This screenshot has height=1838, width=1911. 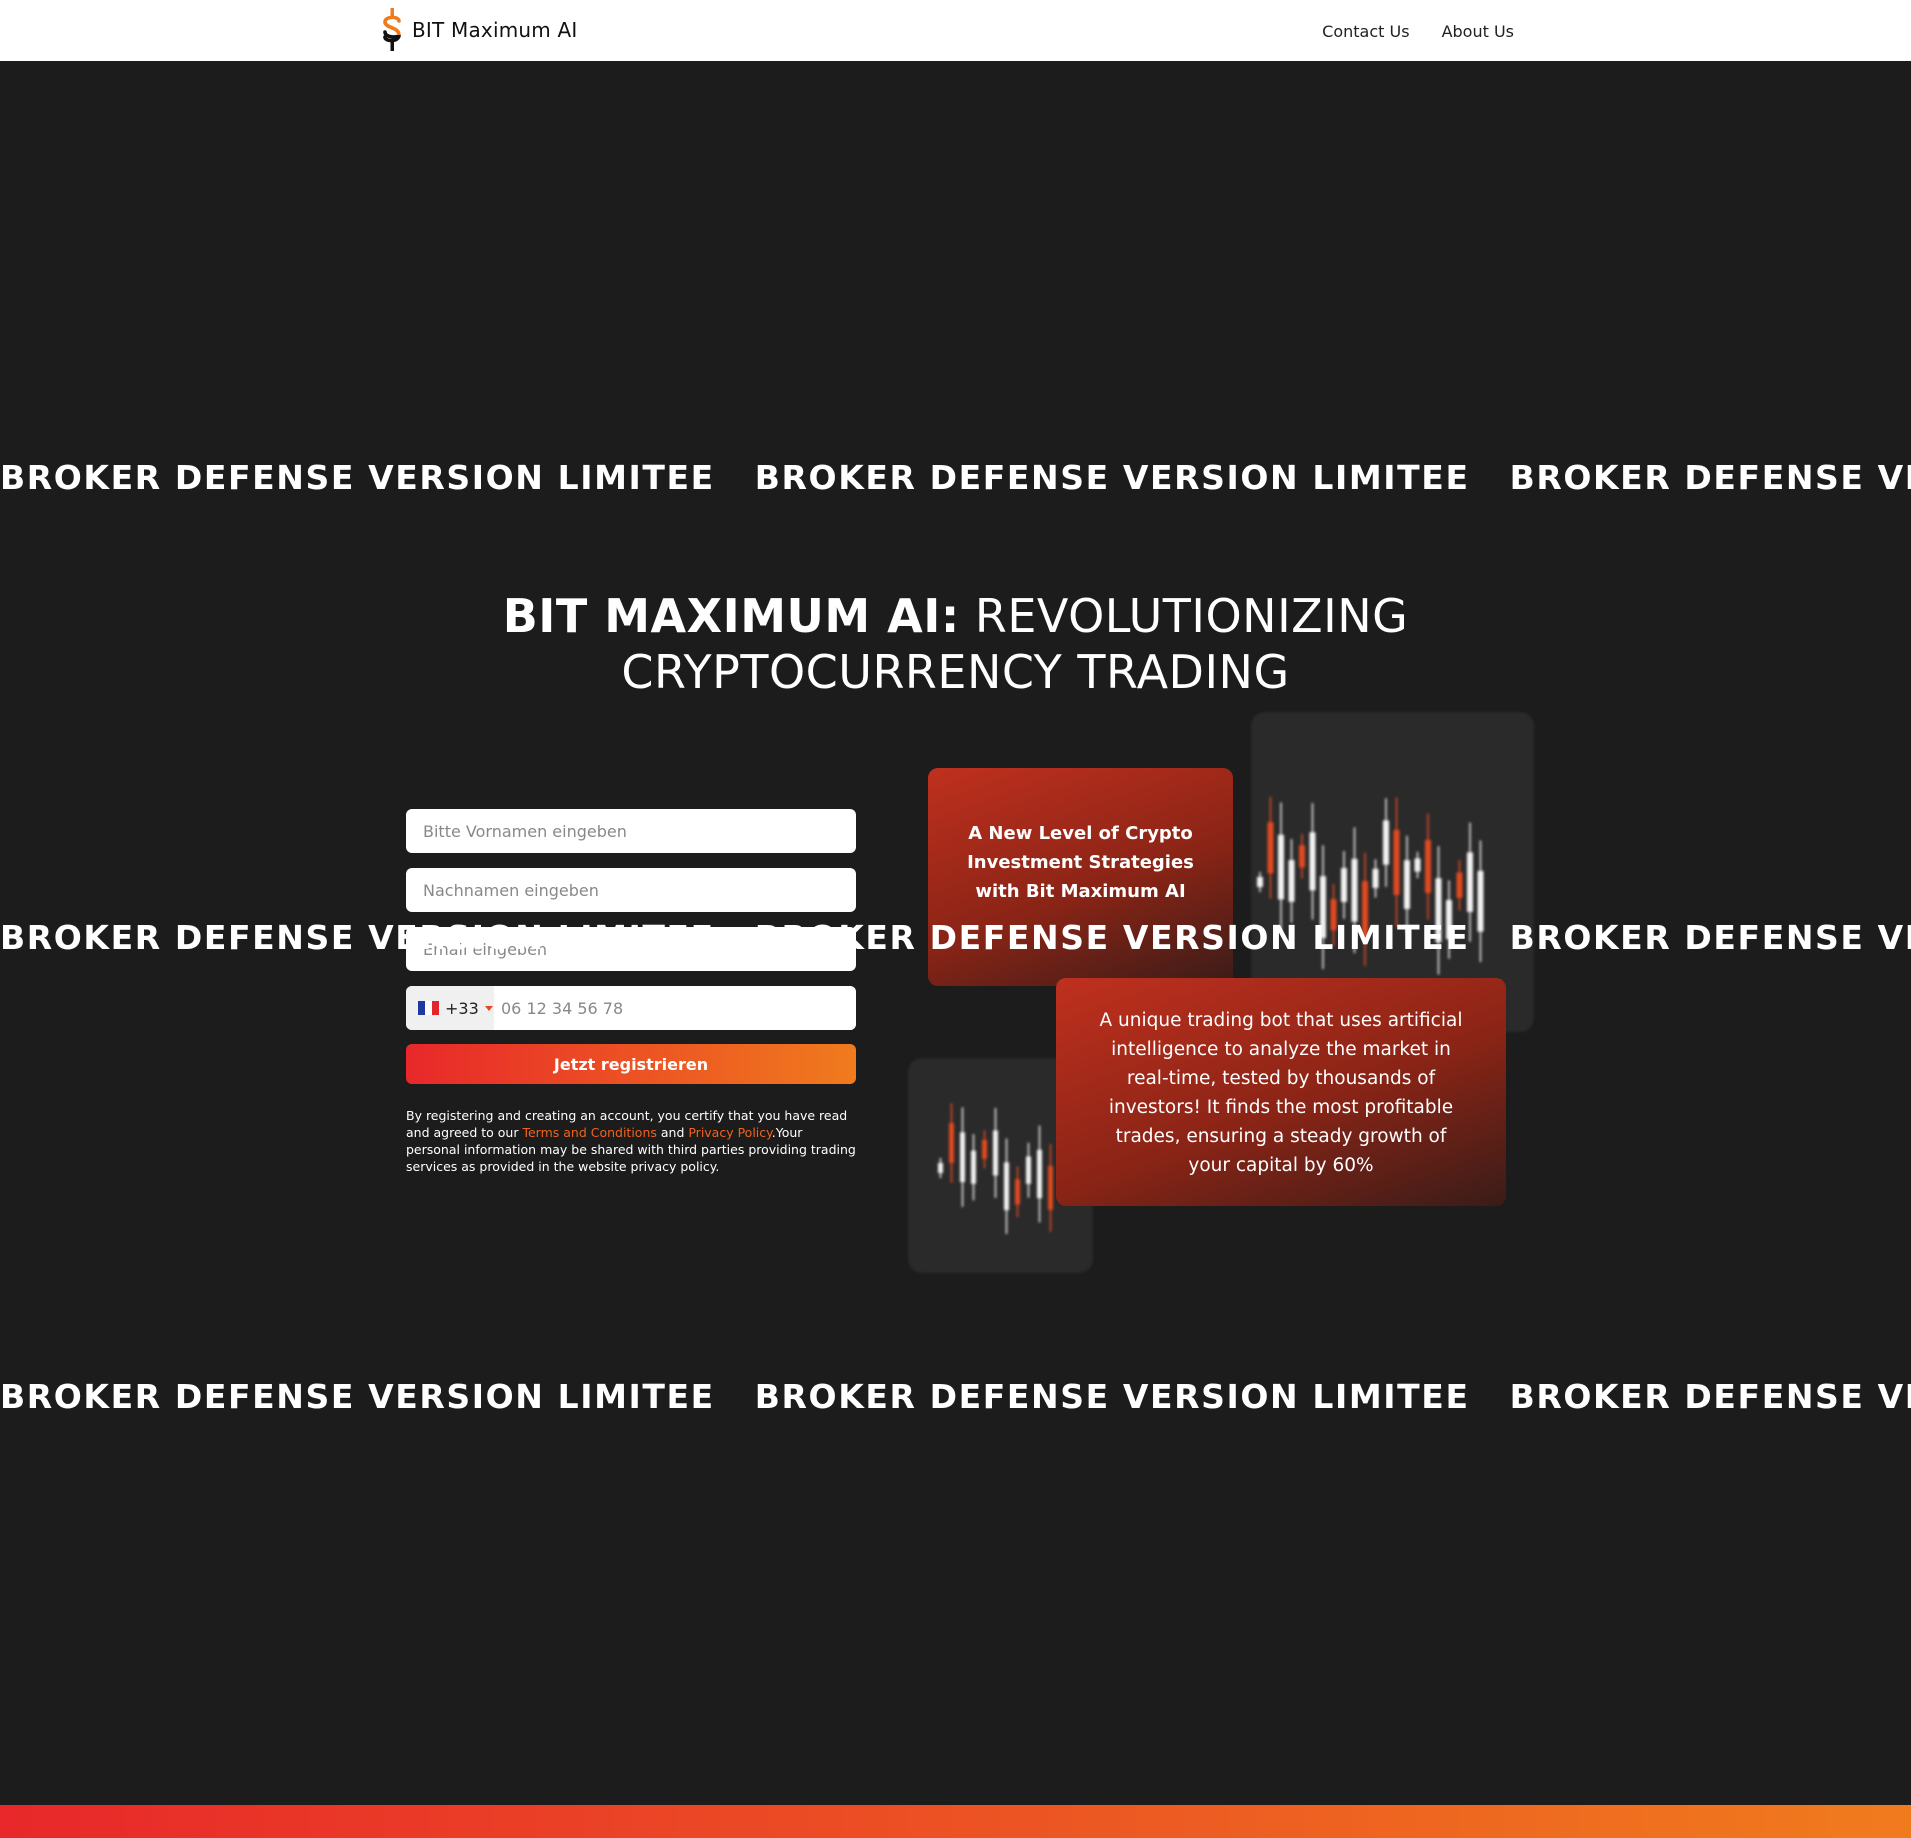 I want to click on brand-logo: BIT Maximum AI, so click(x=478, y=30).